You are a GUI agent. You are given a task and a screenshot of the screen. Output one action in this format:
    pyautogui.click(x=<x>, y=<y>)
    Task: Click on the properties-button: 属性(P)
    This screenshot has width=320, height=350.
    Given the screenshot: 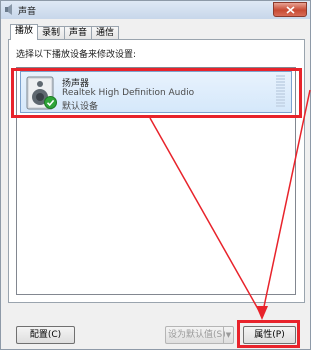 What is the action you would take?
    pyautogui.click(x=269, y=335)
    